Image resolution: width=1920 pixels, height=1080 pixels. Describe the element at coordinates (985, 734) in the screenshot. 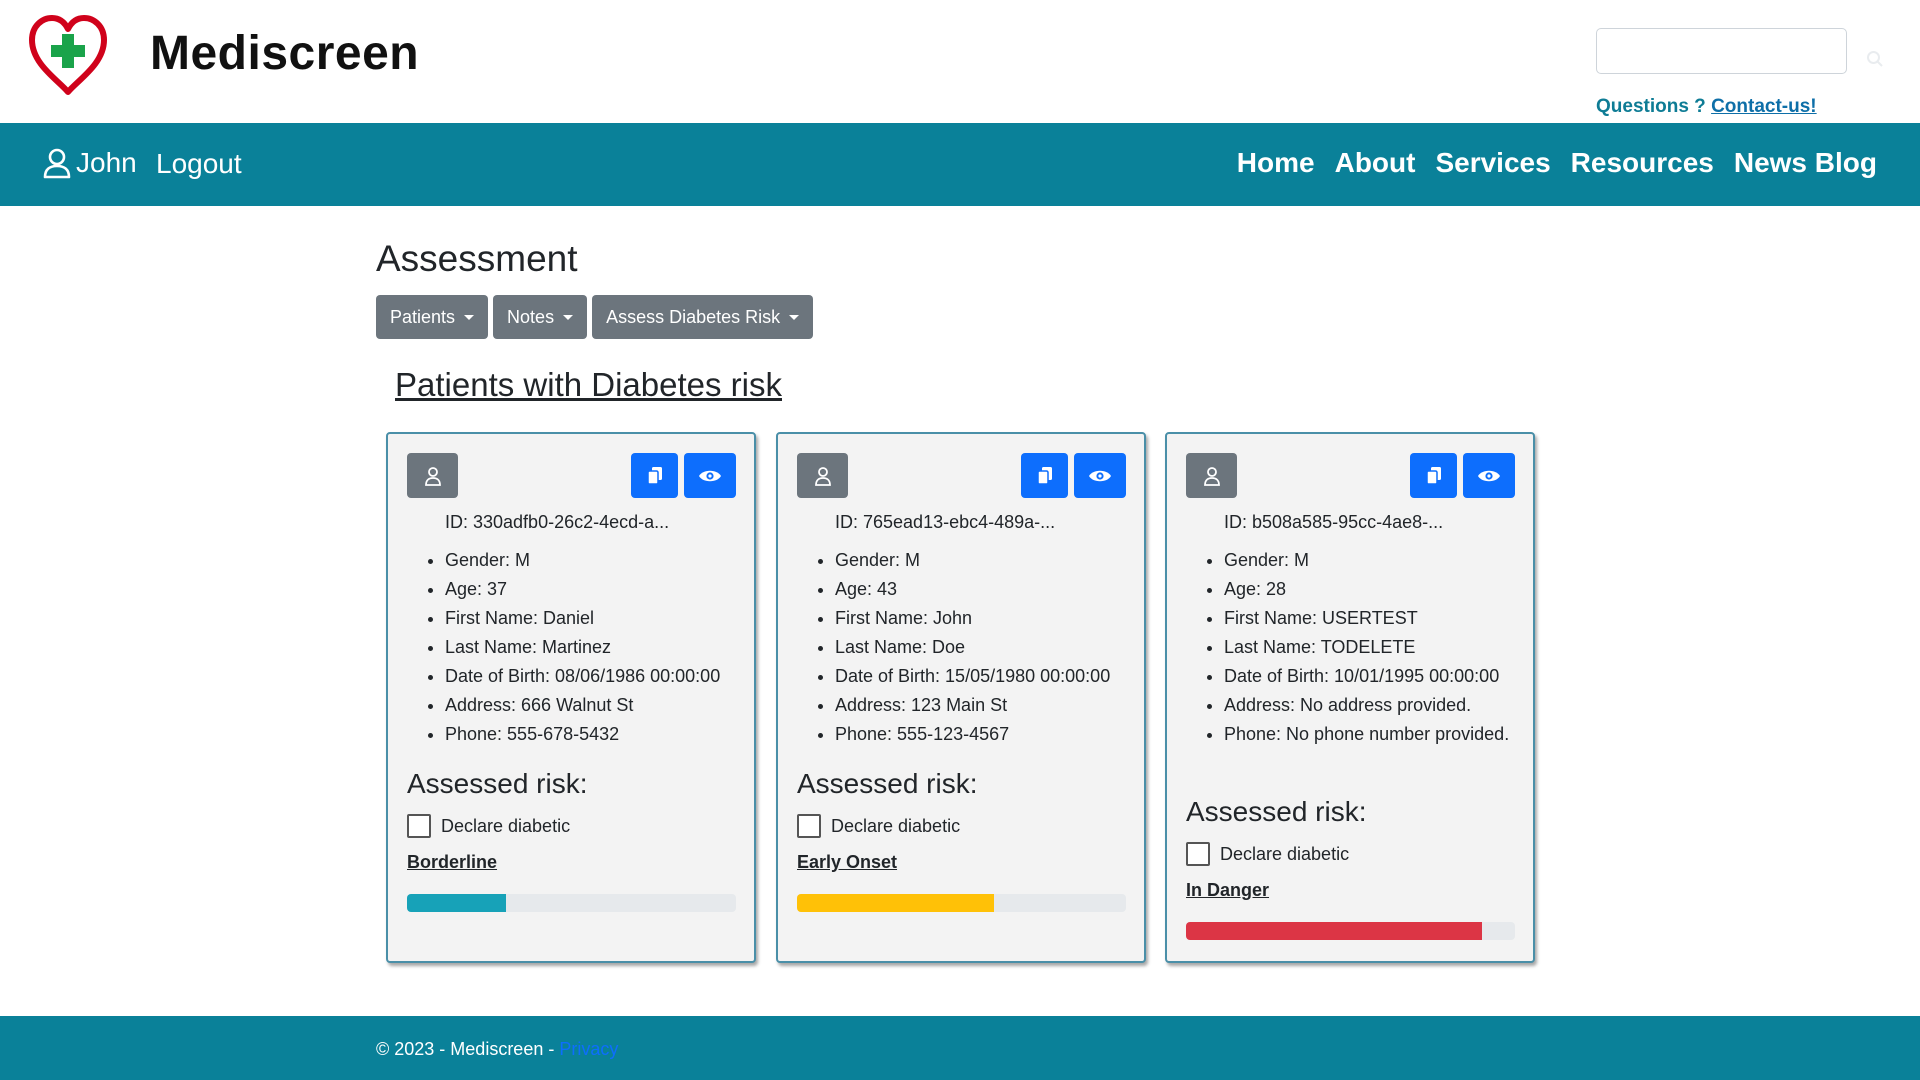

I see `detail-phone: Phone: 555-123-4567` at that location.